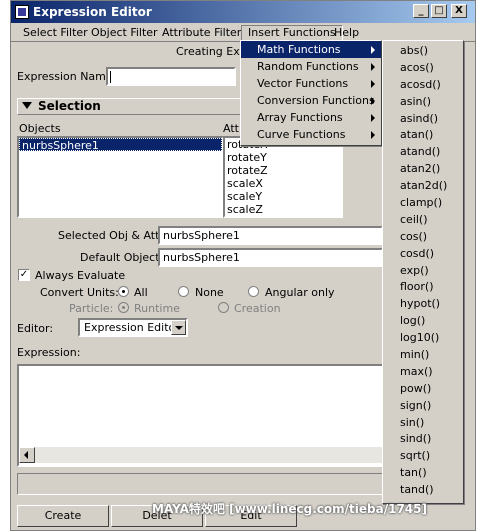  What do you see at coordinates (423, 439) in the screenshot?
I see `math-fn-item: sind()` at bounding box center [423, 439].